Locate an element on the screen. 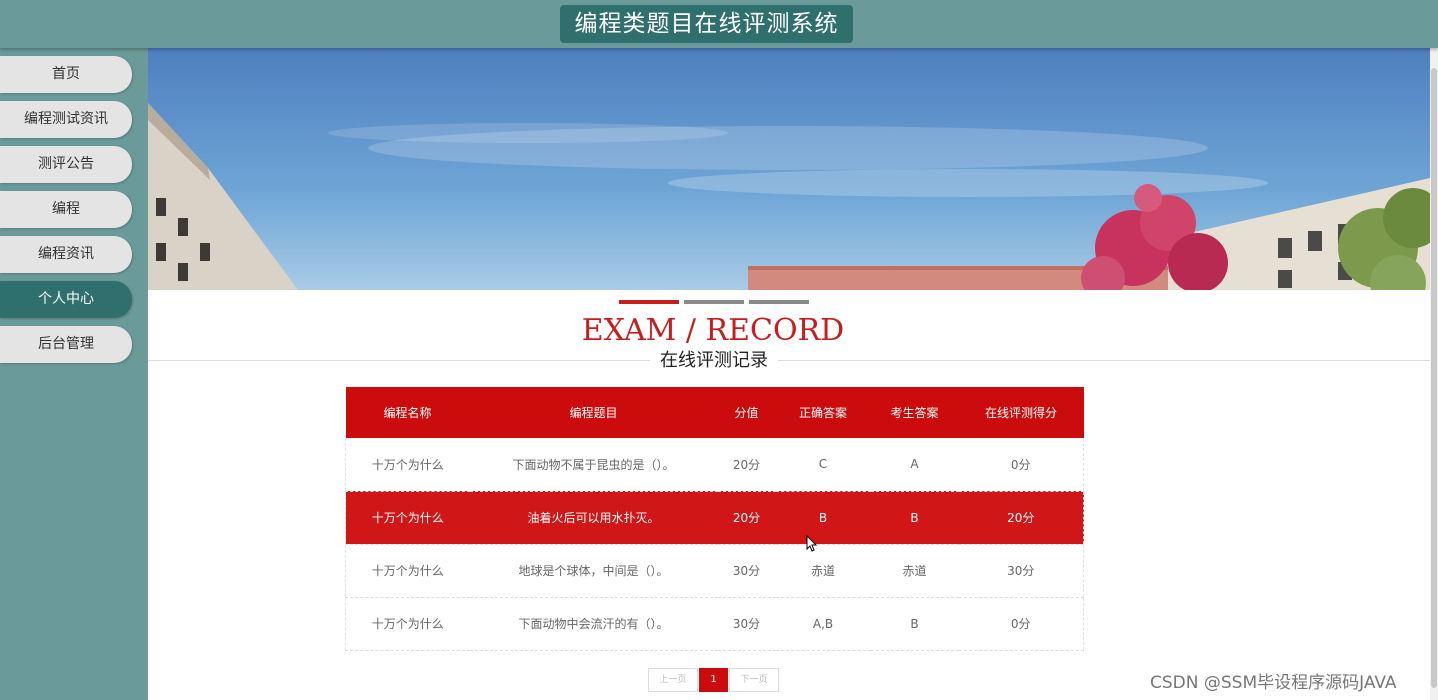 This screenshot has height=700, width=1438. page-1-button: 1 is located at coordinates (713, 680).